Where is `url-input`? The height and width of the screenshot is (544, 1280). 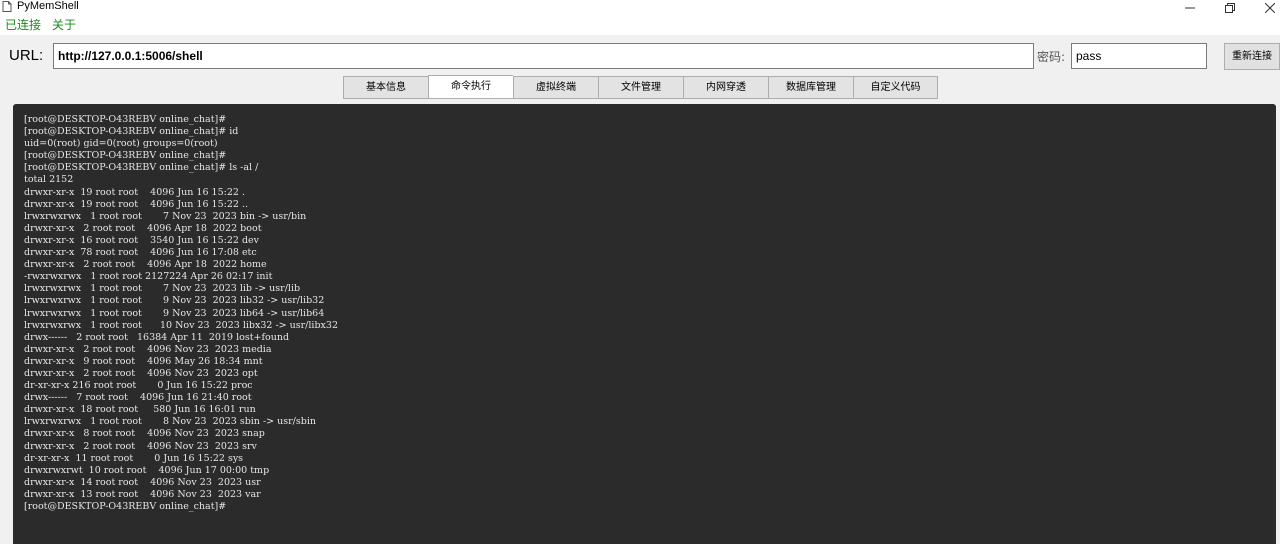
url-input is located at coordinates (543, 56).